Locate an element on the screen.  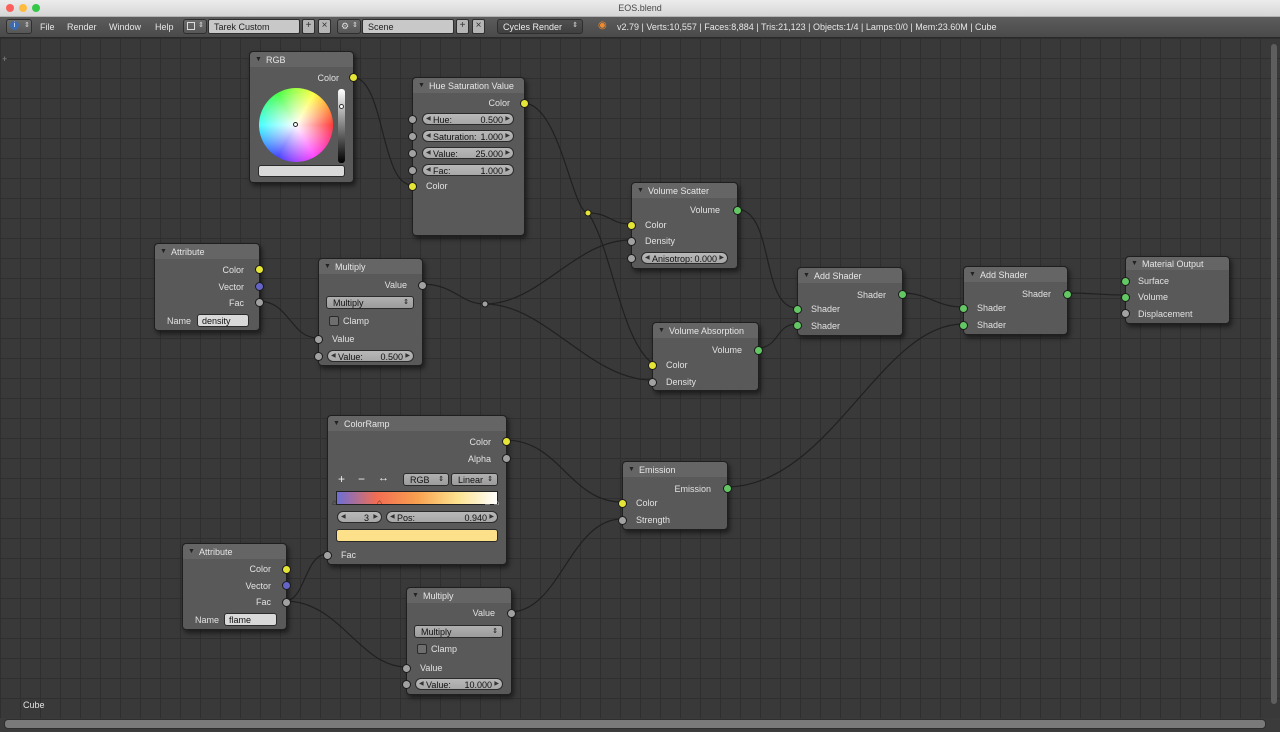
saturation-field: ◀ Saturation: 1.000 ▶ is located at coordinates (468, 136).